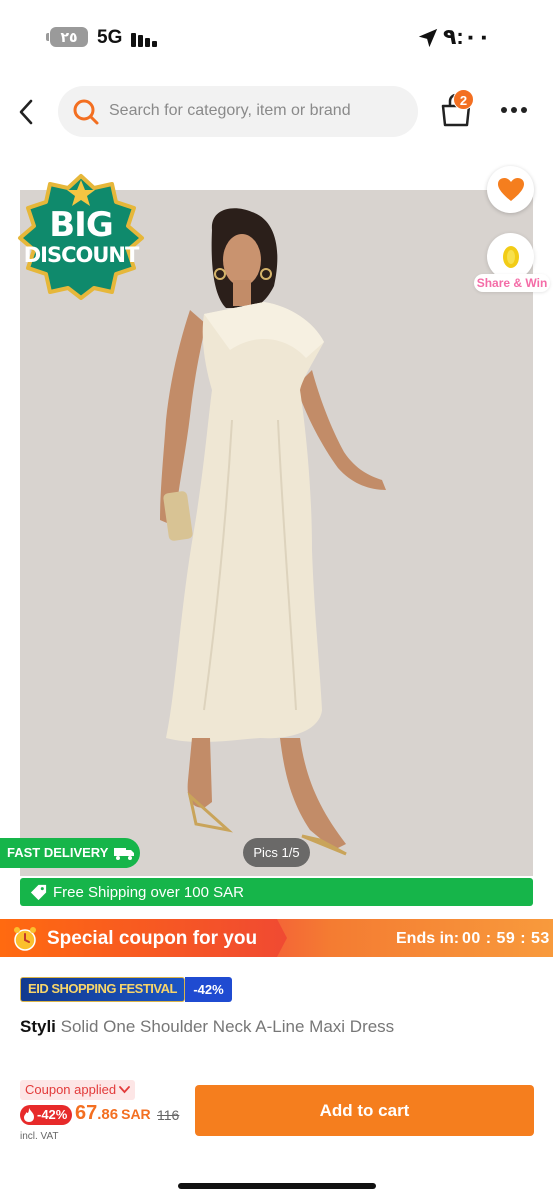 This screenshot has height=1200, width=553. I want to click on vat-label: incl. VAT, so click(39, 1136).